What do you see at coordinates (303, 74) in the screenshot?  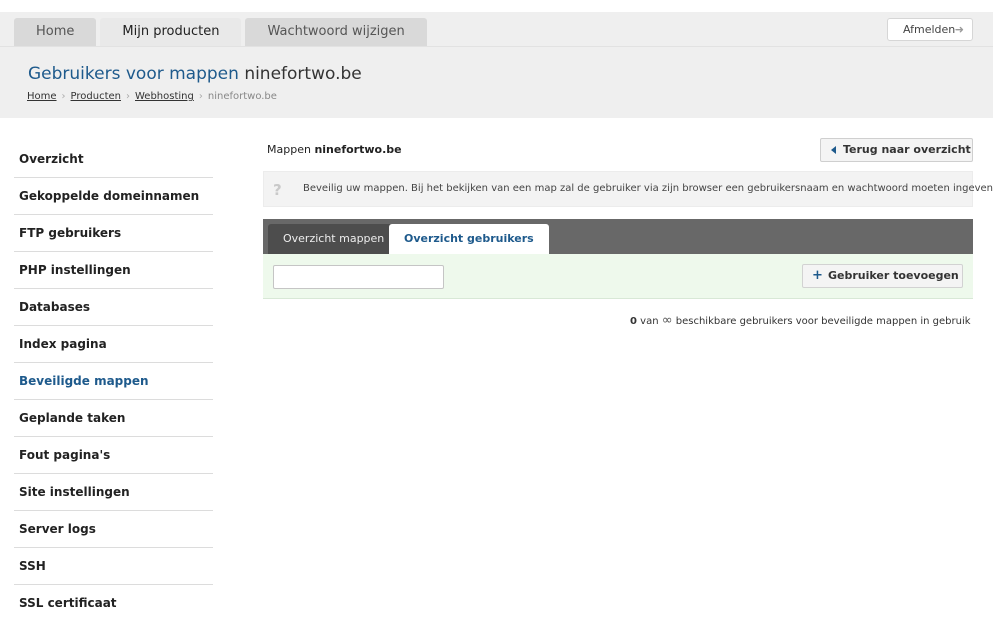 I see `page-title-domain: ninefortwo.be` at bounding box center [303, 74].